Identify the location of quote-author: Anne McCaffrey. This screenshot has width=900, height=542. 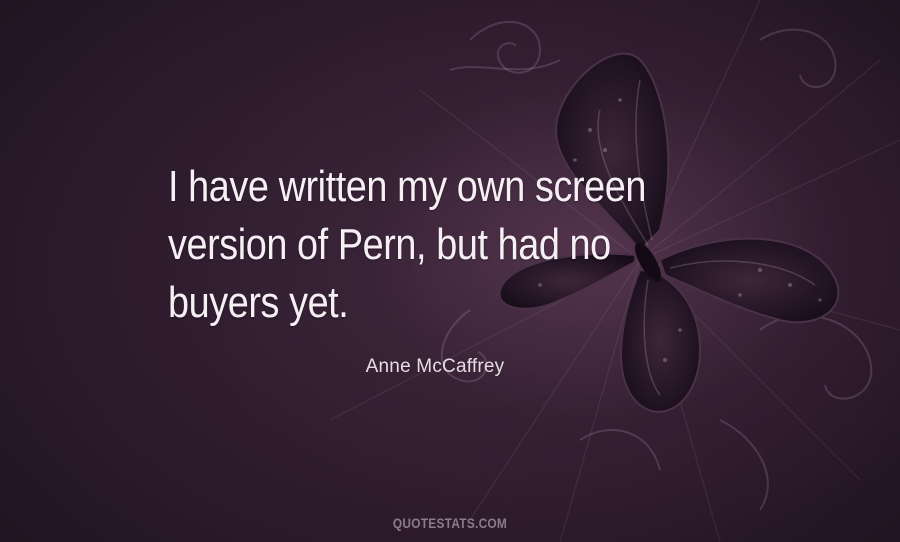
(435, 366).